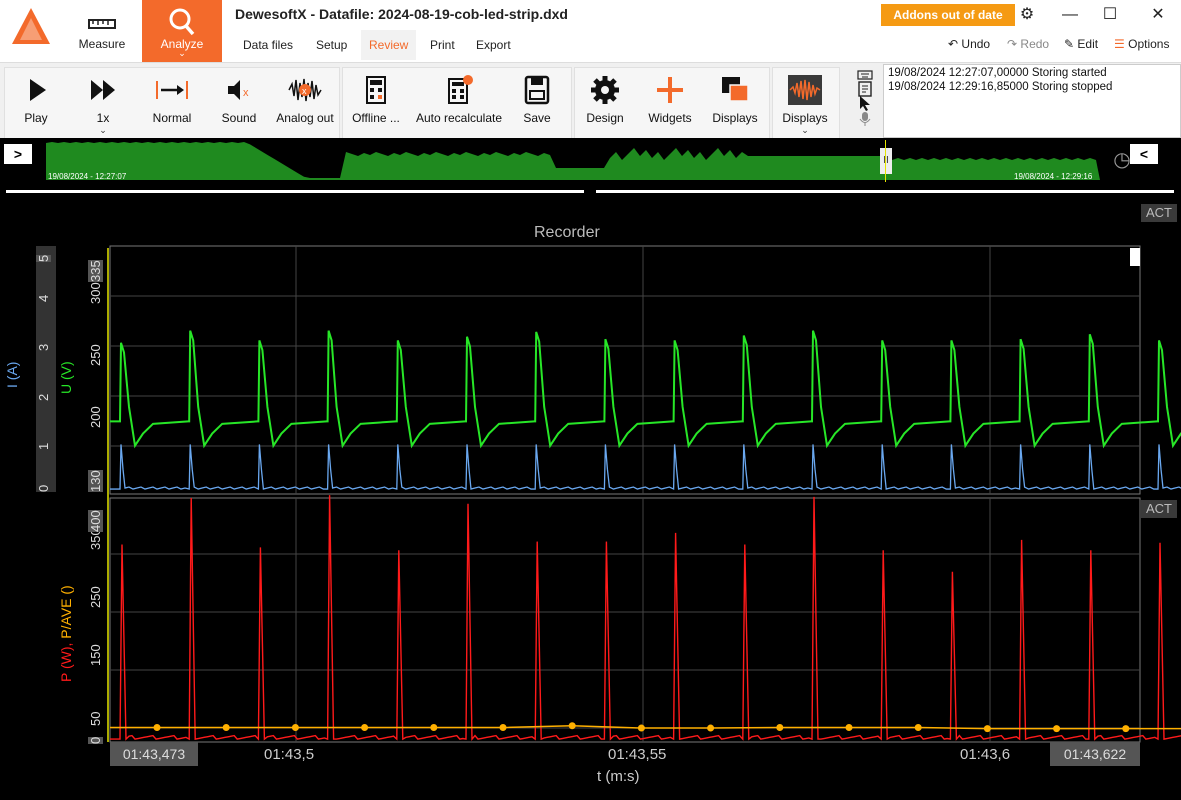 The image size is (1181, 800). Describe the element at coordinates (1141, 44) in the screenshot. I see `options-button: ☰ Options` at that location.